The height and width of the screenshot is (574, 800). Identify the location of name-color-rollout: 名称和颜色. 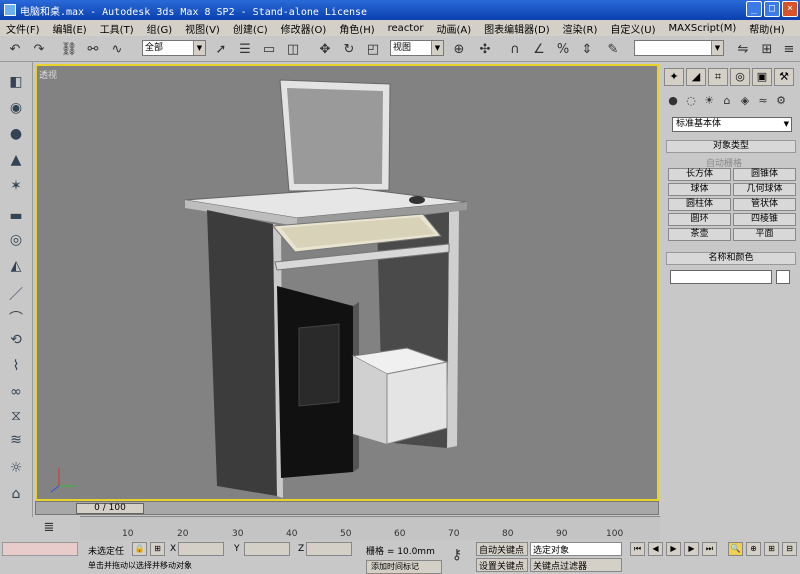
(731, 258).